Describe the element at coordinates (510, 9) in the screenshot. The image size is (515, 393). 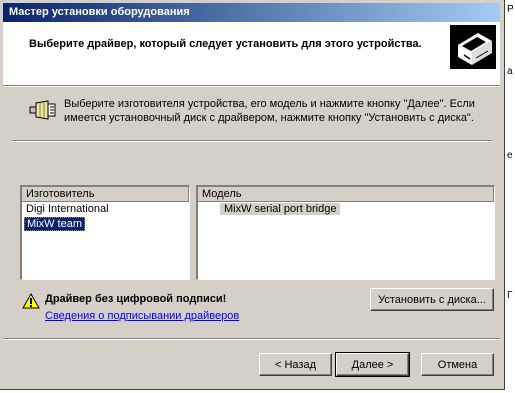
I see `background-text: Р` at that location.